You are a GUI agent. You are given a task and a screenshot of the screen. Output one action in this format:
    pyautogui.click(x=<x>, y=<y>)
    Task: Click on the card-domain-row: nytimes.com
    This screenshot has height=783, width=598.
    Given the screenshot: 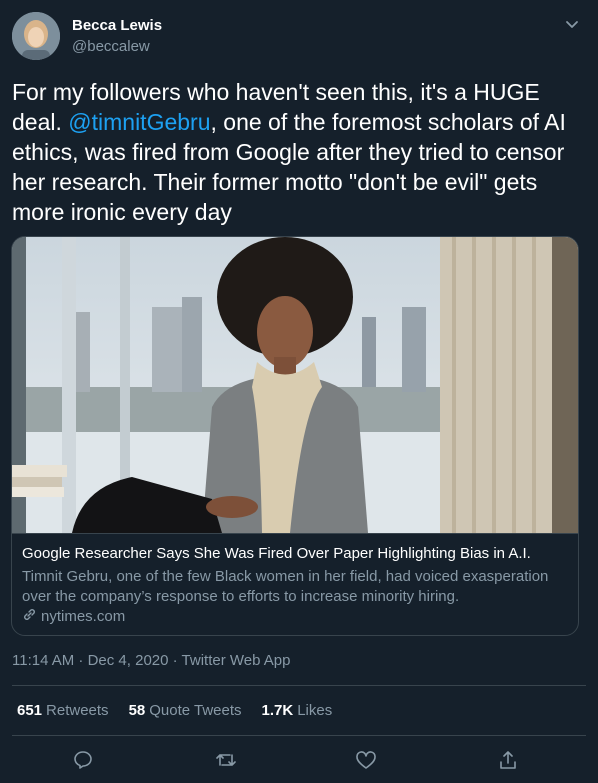 What is the action you would take?
    pyautogui.click(x=73, y=616)
    